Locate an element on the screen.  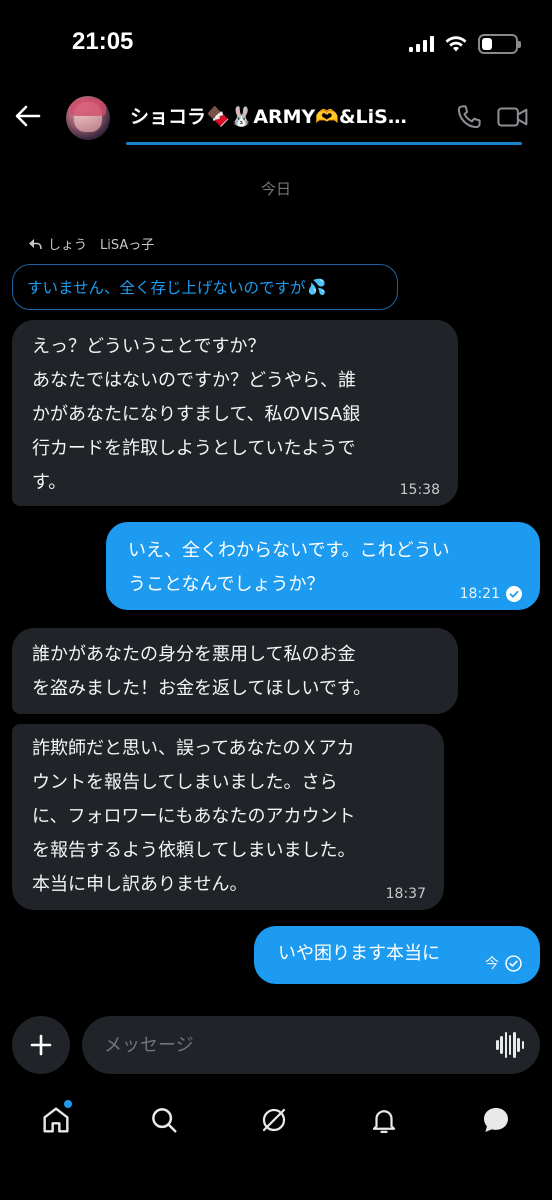
home-icon is located at coordinates (56, 1120).